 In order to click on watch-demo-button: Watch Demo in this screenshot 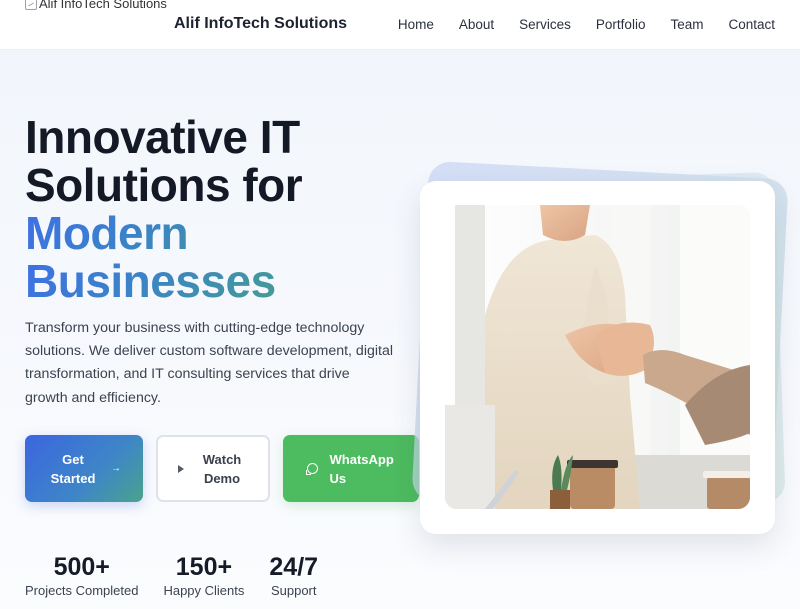, I will do `click(213, 468)`.